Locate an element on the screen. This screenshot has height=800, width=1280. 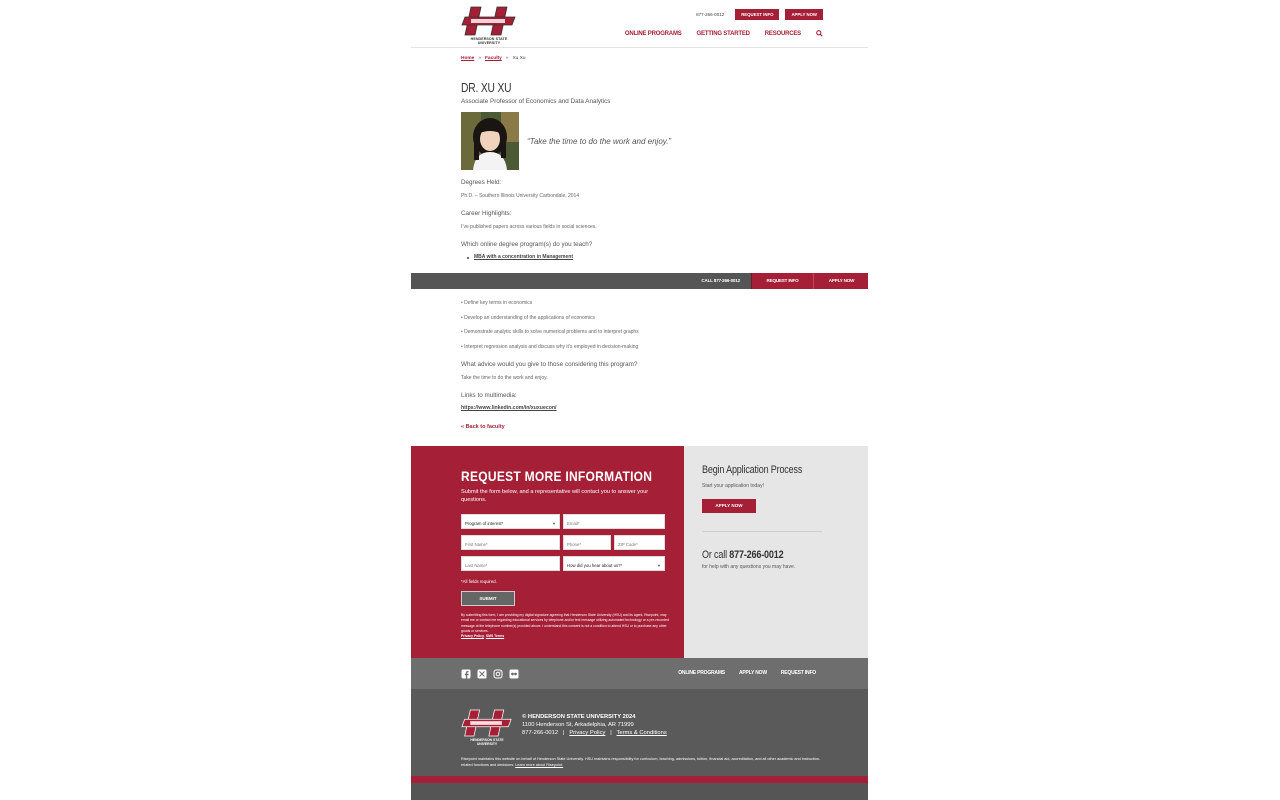
university-logo: HENDERSON STATE UNIVERSITY is located at coordinates (489, 25).